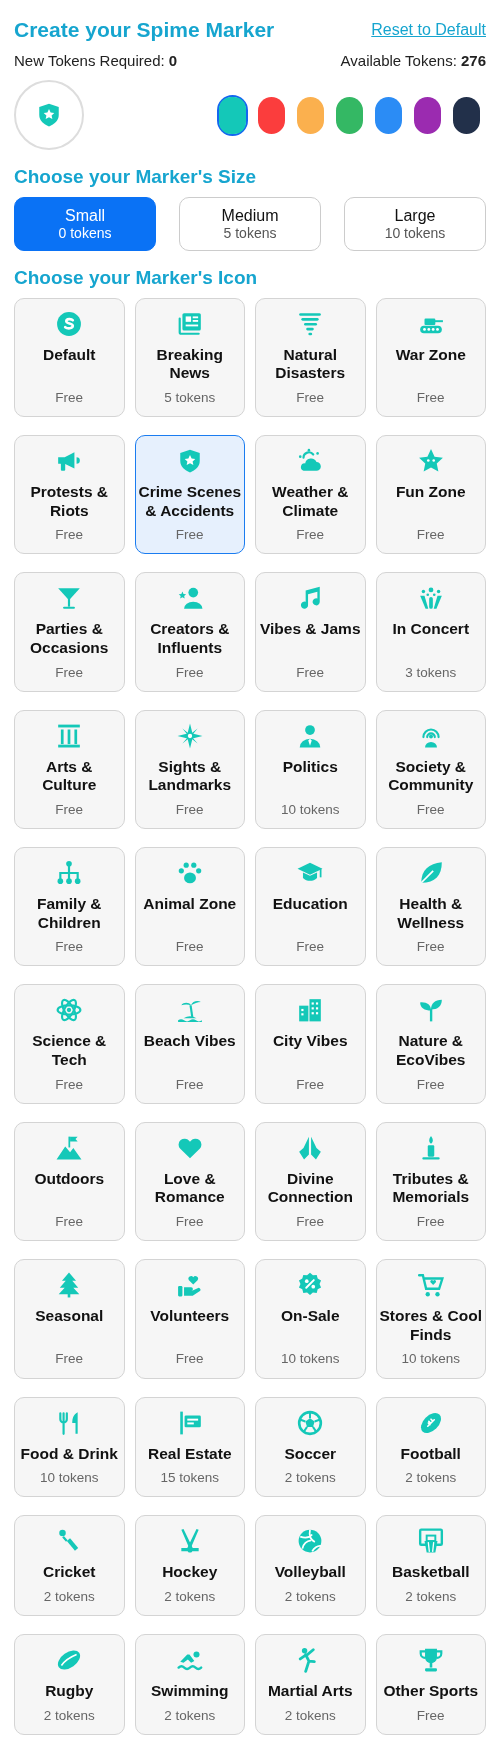  Describe the element at coordinates (69, 1447) in the screenshot. I see `icon-option: Food & Drink 10 tokens` at that location.